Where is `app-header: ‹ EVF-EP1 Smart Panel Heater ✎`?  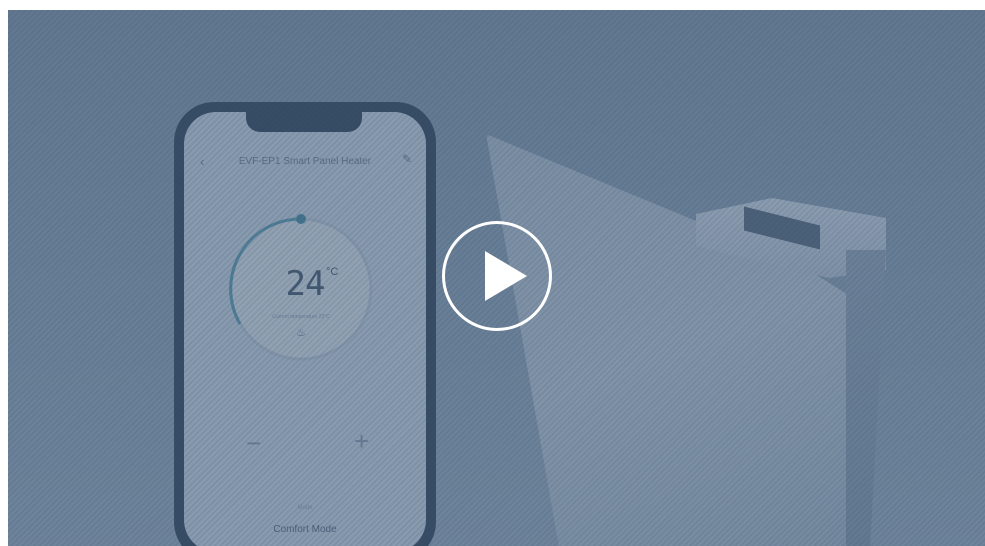 app-header: ‹ EVF-EP1 Smart Panel Heater ✎ is located at coordinates (305, 163).